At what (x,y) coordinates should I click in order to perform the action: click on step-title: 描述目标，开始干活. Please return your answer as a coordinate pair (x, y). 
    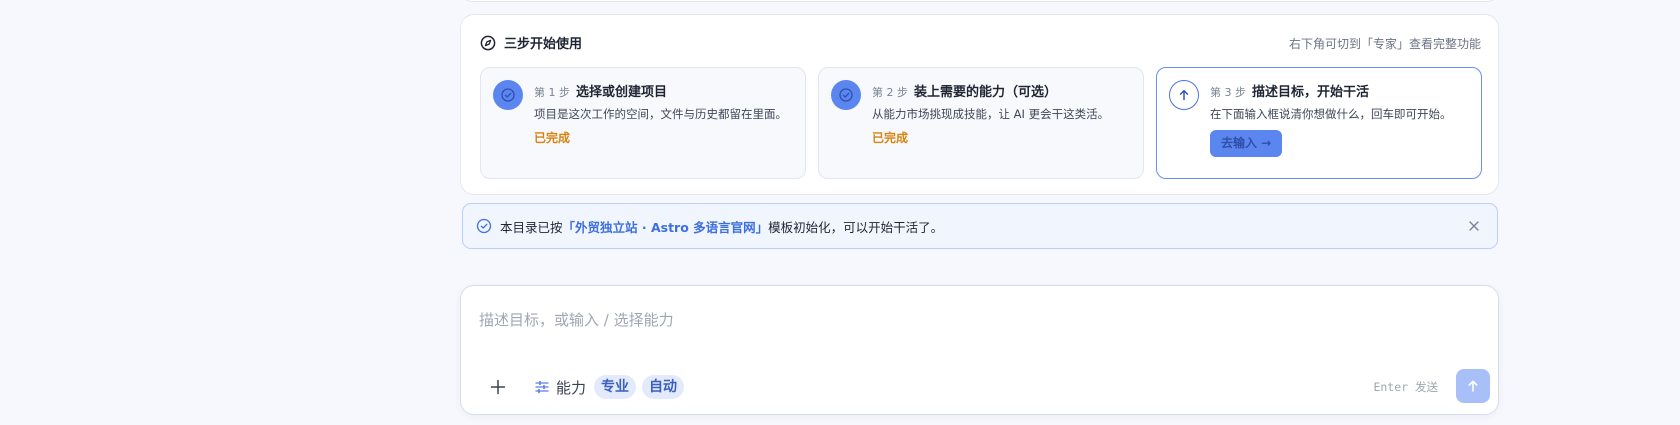
    Looking at the image, I should click on (1311, 92).